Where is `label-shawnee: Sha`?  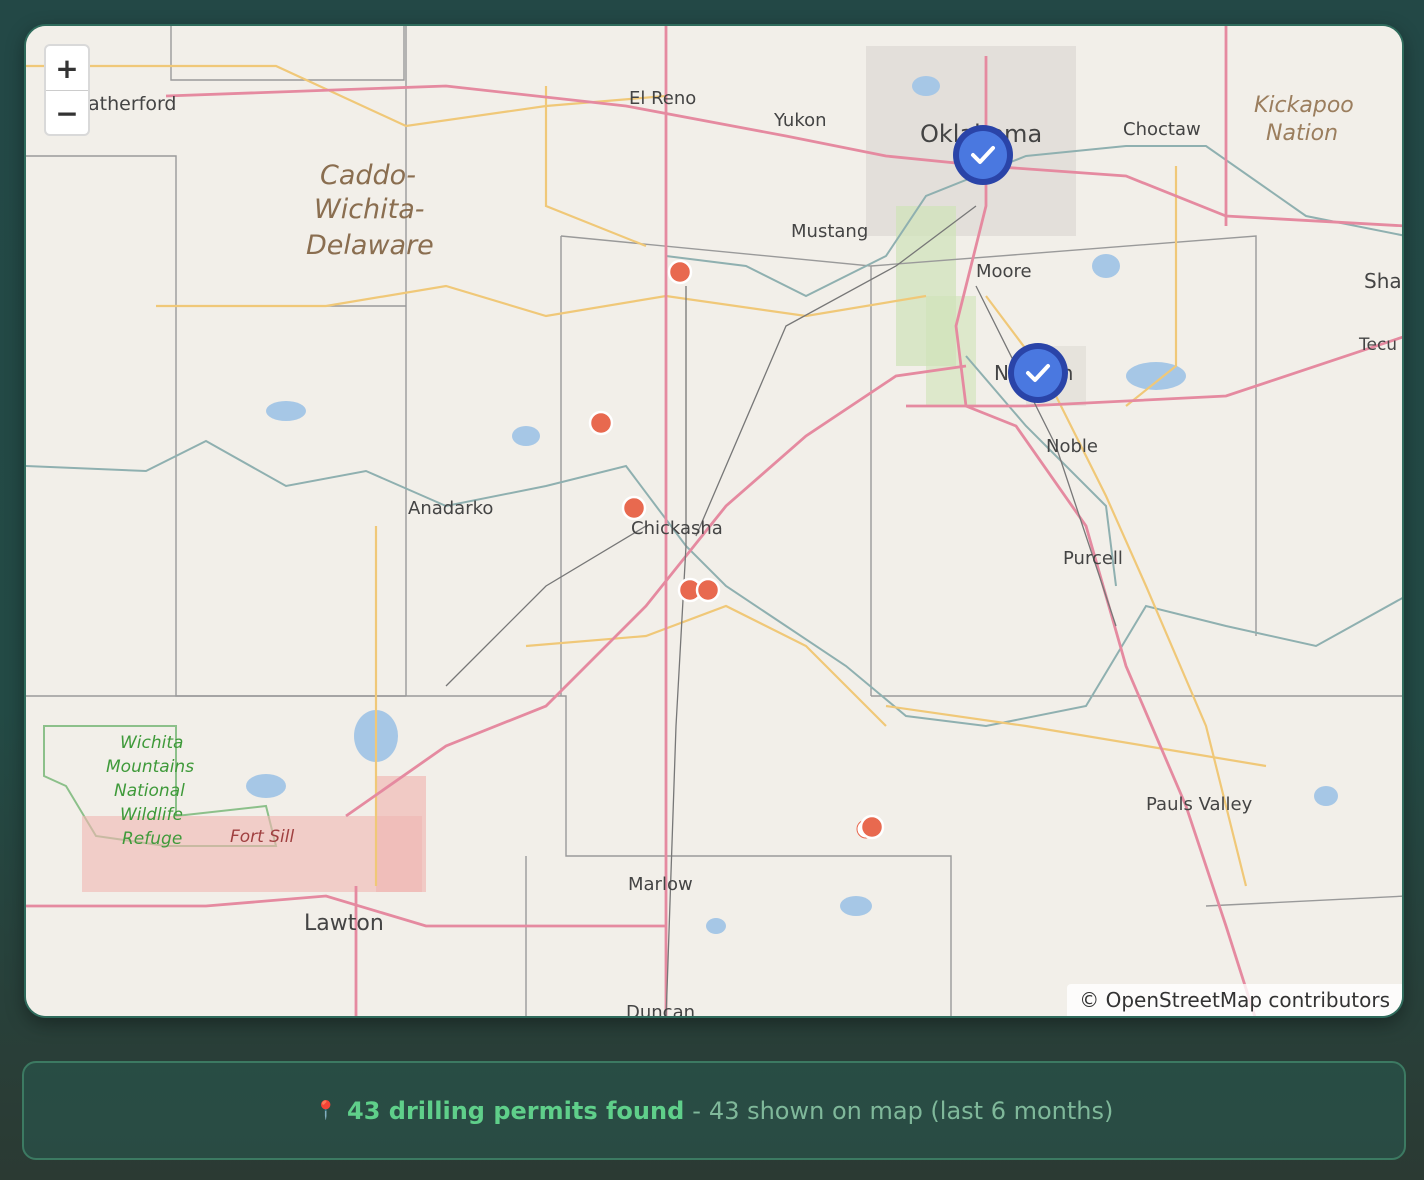
label-shawnee: Sha is located at coordinates (1383, 281).